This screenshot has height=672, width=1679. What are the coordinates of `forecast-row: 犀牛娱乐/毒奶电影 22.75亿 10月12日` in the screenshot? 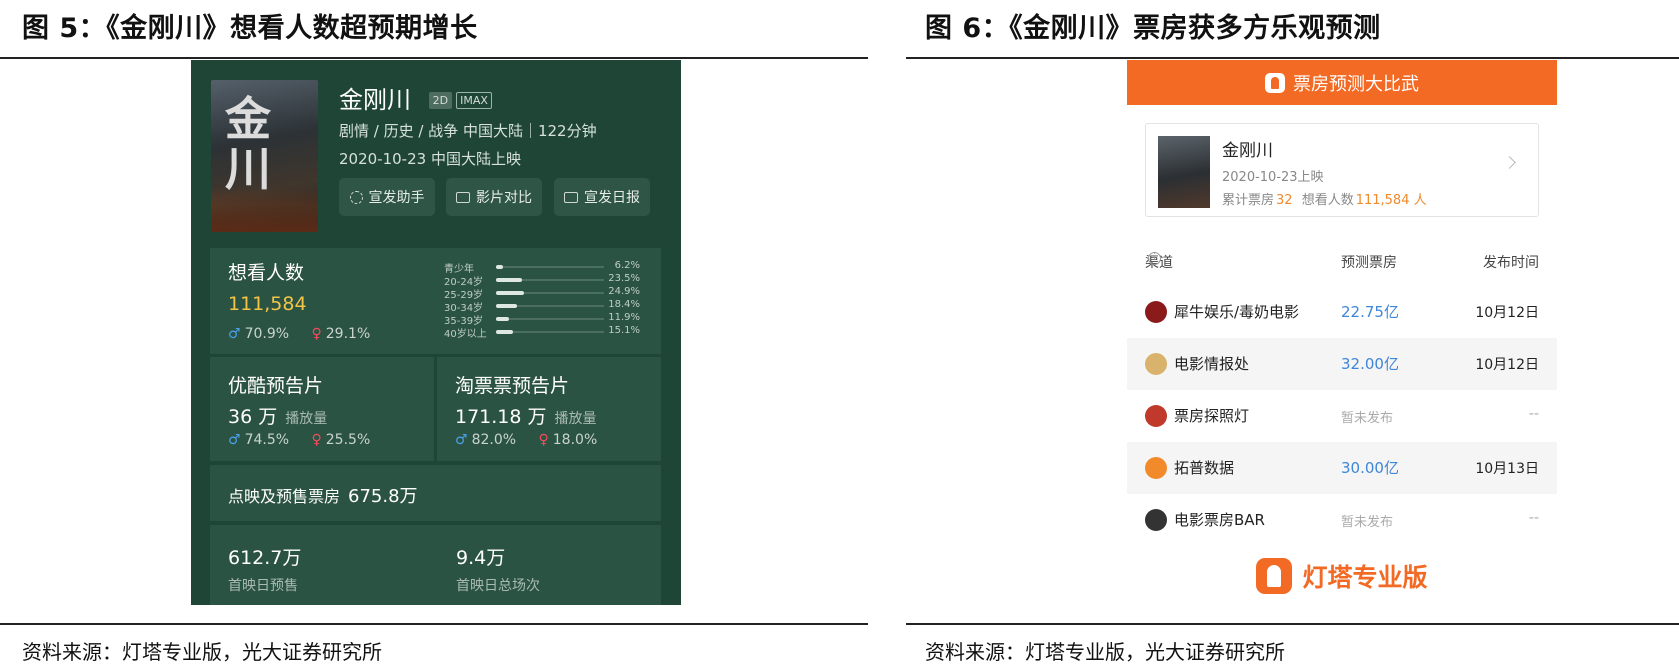 It's located at (1342, 312).